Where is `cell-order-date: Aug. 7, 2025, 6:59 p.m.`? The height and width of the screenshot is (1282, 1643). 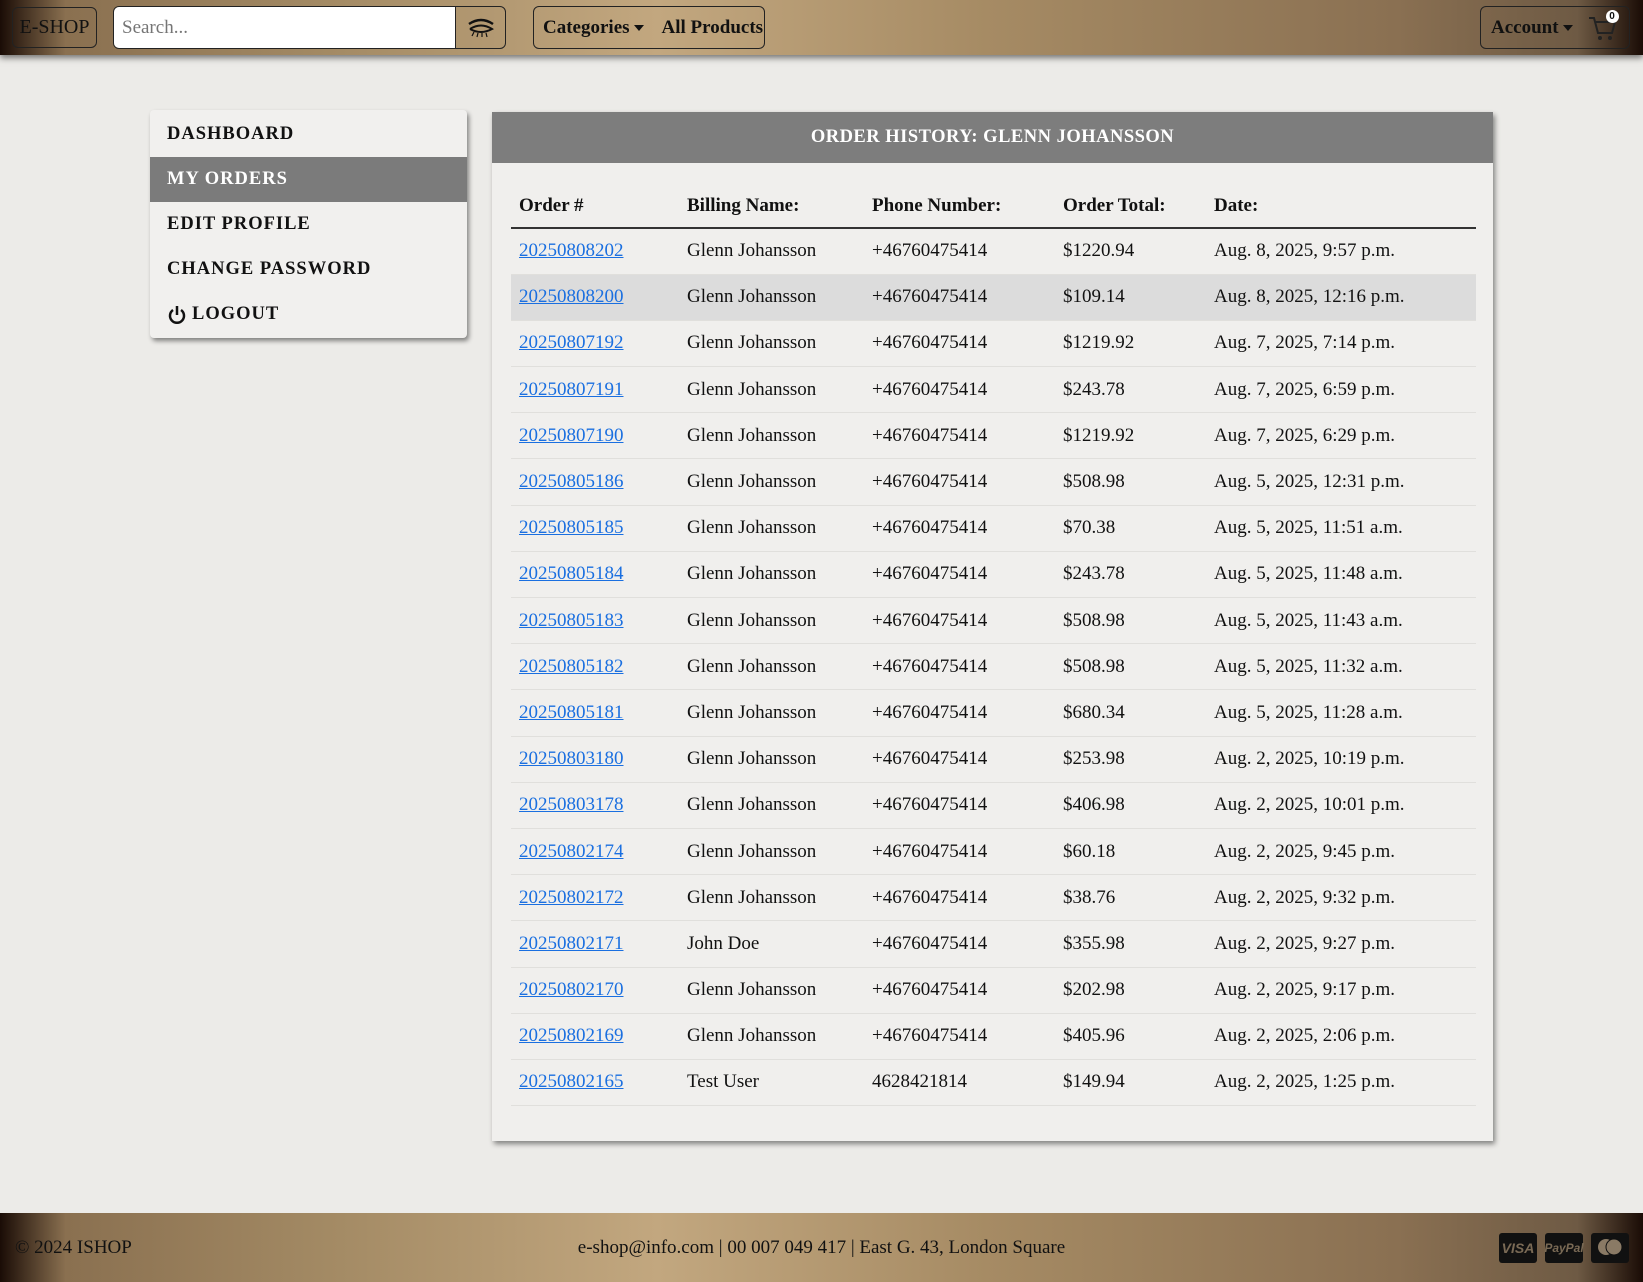
cell-order-date: Aug. 7, 2025, 6:59 p.m. is located at coordinates (1341, 390).